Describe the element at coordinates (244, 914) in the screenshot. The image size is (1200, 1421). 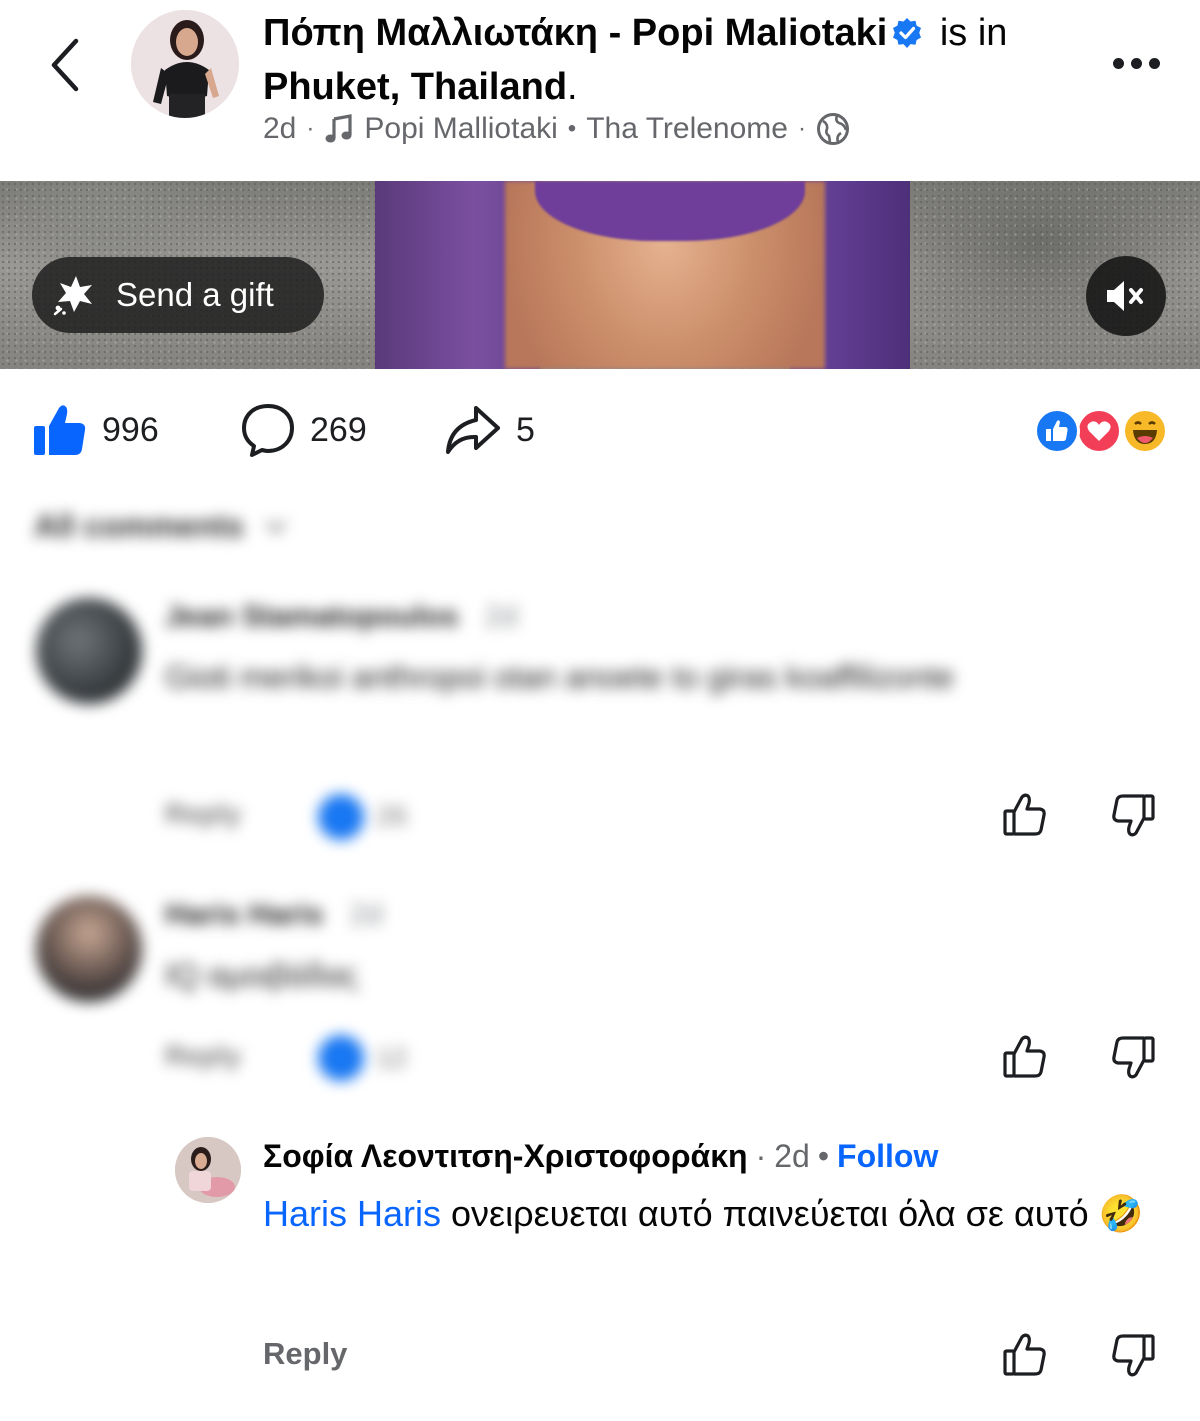
I see `commenter-name-text: Haris Haris` at that location.